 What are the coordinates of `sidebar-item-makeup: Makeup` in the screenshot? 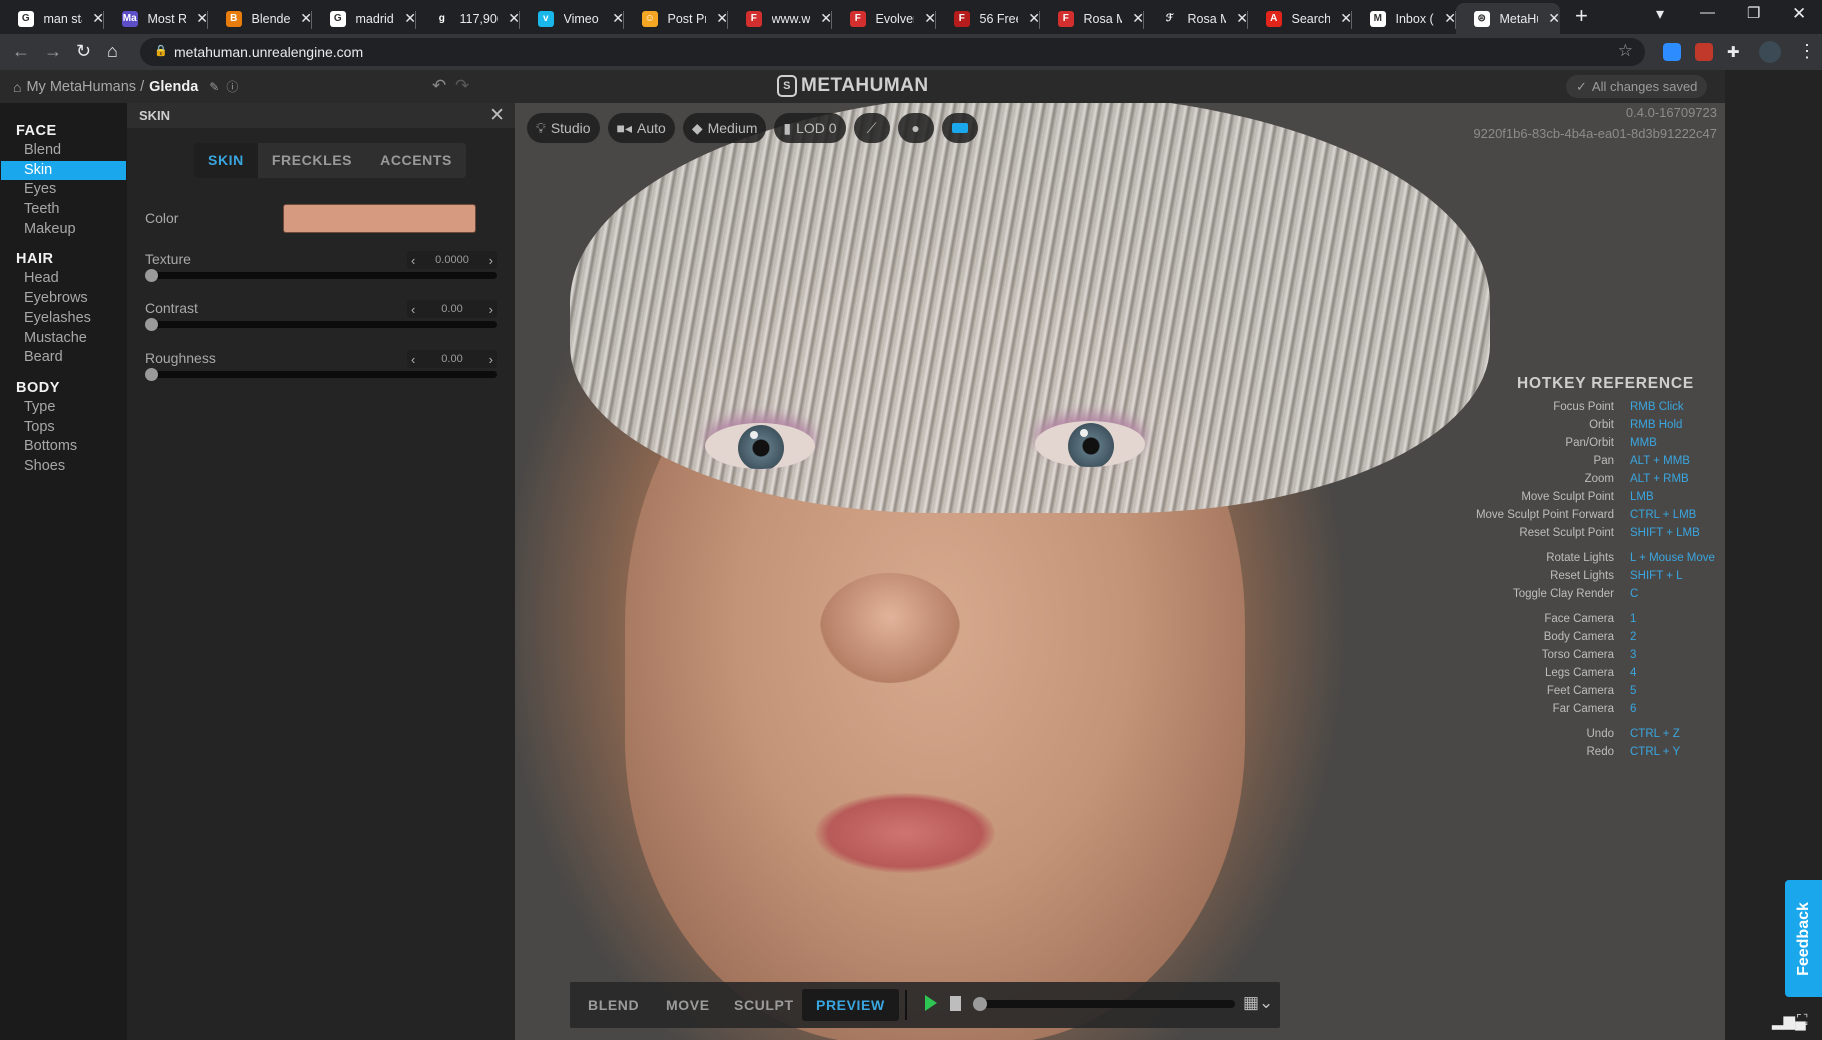 It's located at (63, 230).